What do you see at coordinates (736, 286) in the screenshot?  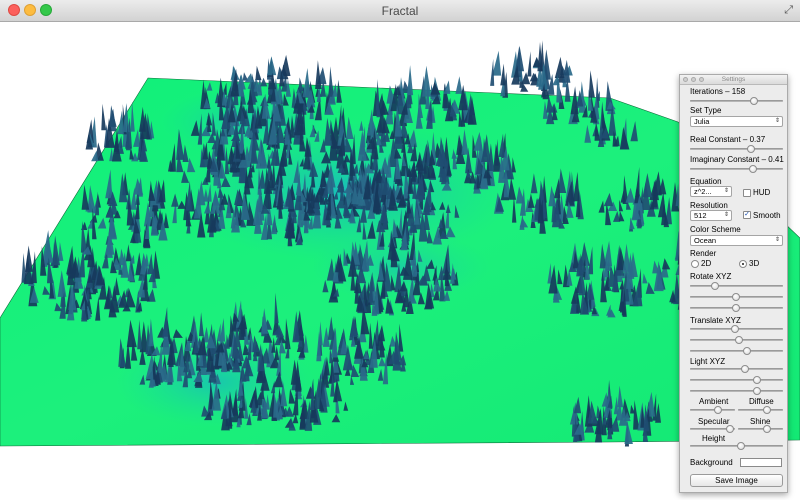 I see `rotate-x-slider` at bounding box center [736, 286].